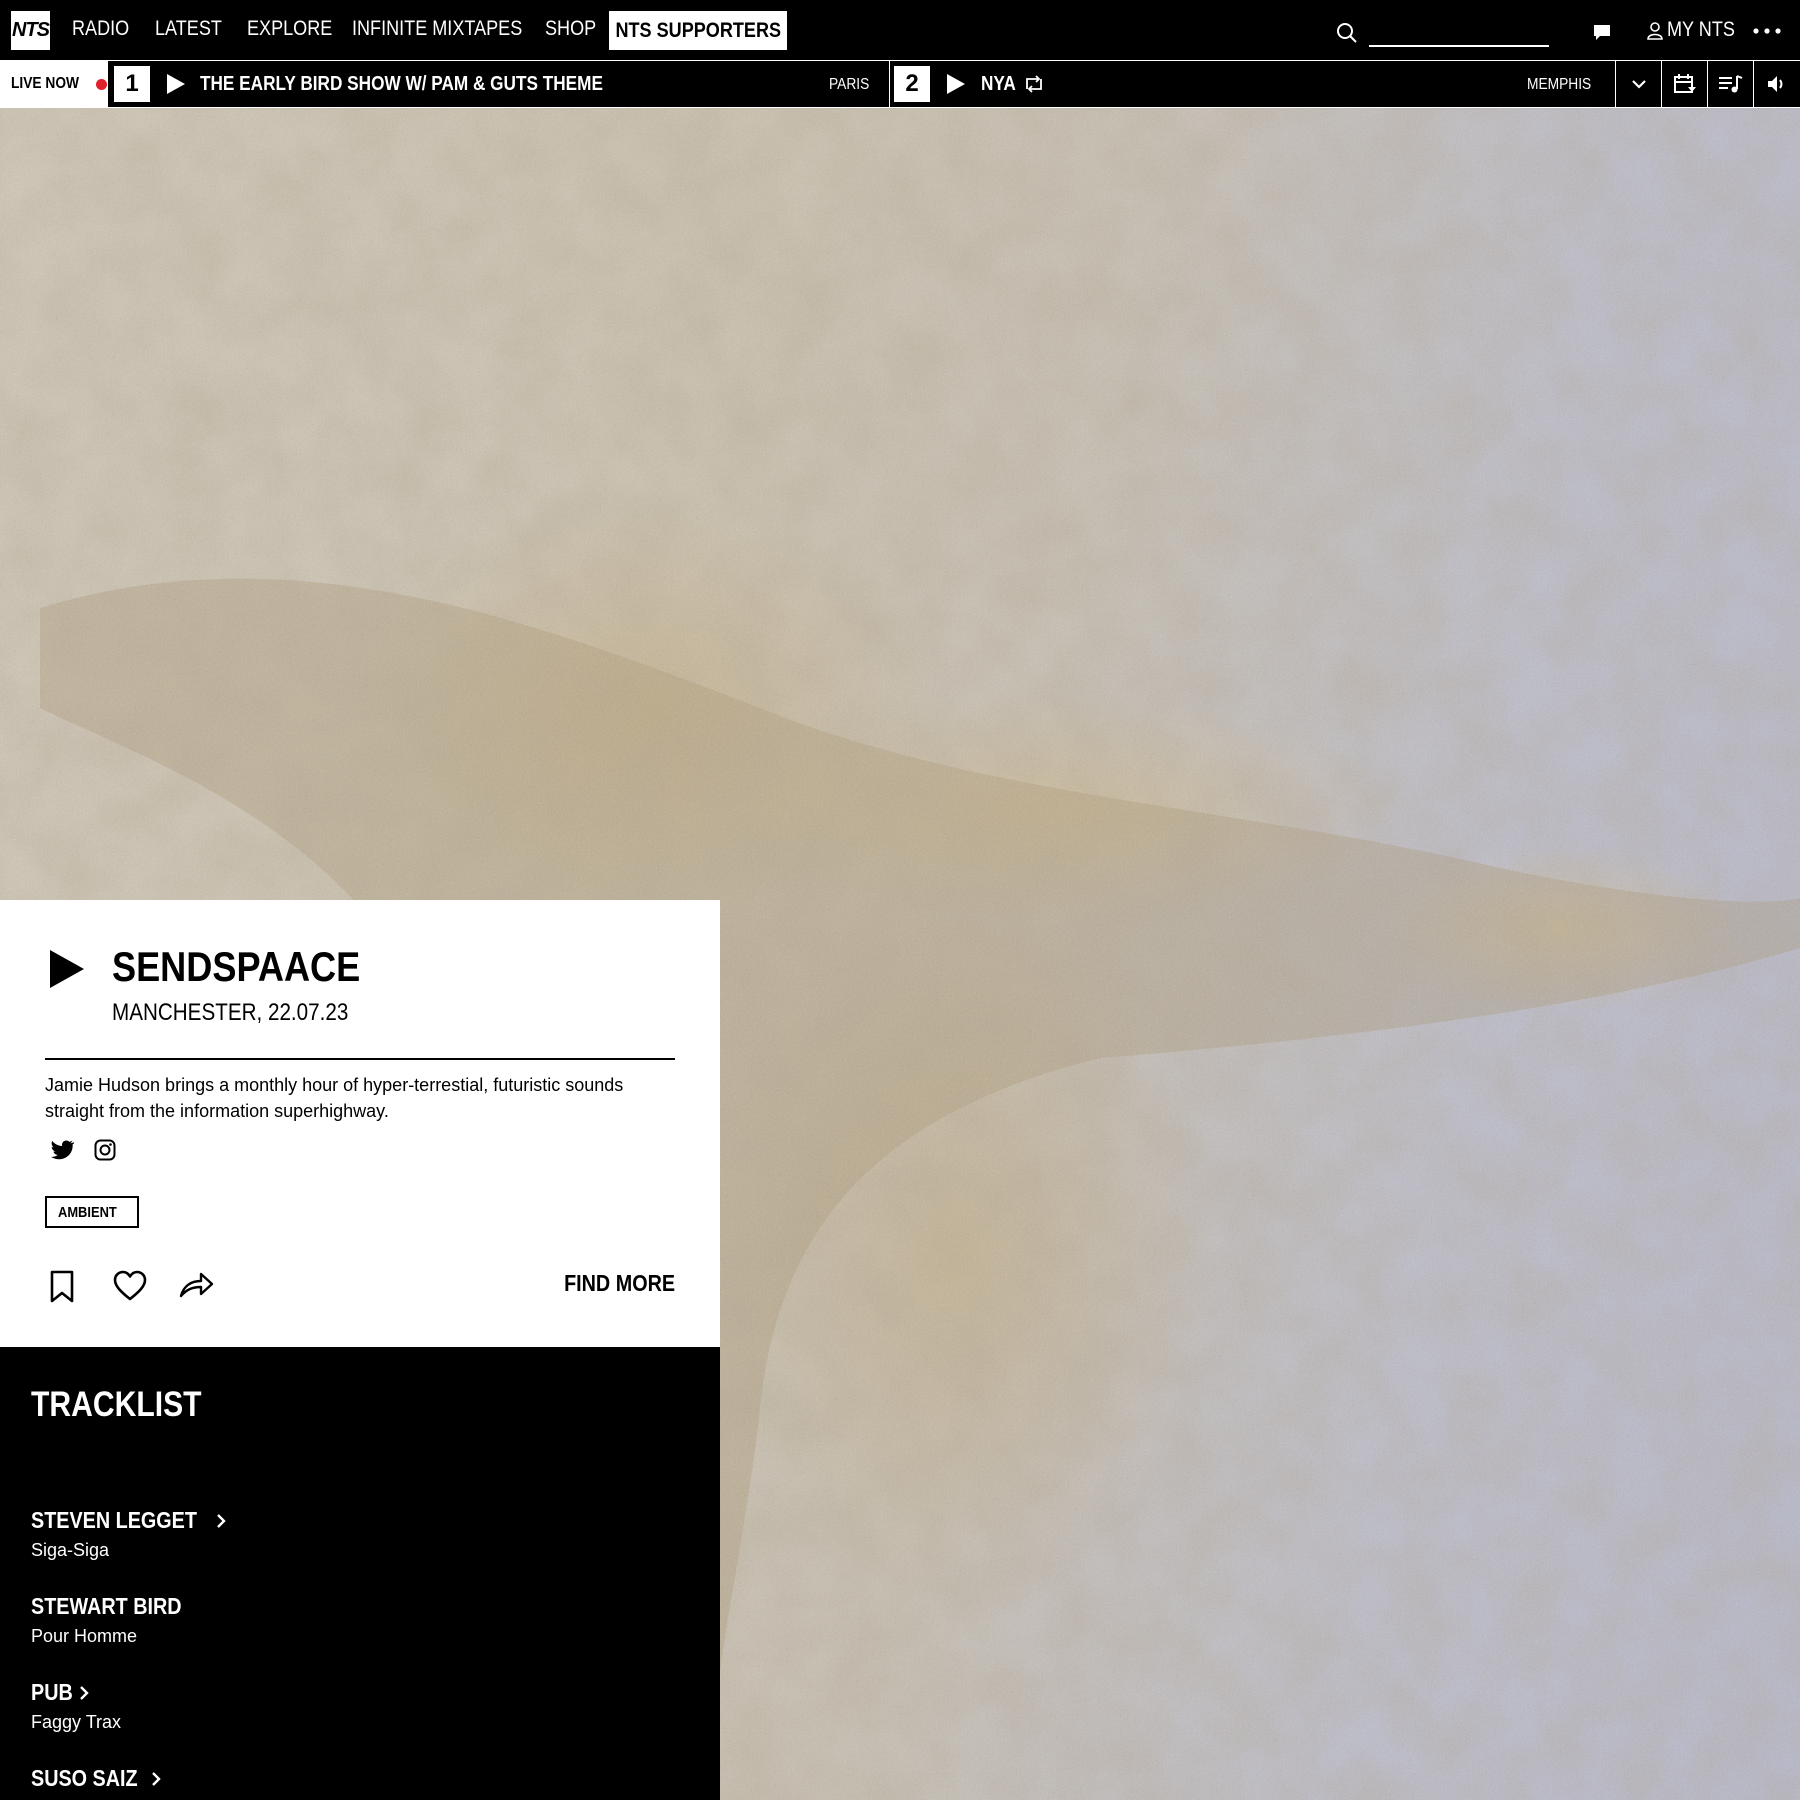 The height and width of the screenshot is (1800, 1800). I want to click on nav-latest: LATEST, so click(188, 29).